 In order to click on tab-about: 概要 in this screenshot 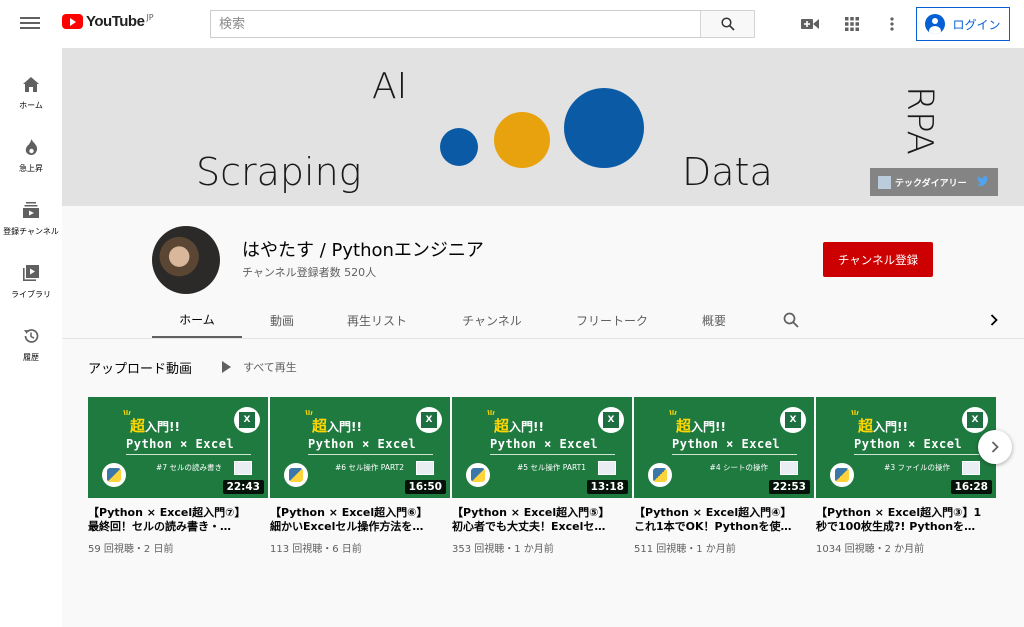, I will do `click(714, 320)`.